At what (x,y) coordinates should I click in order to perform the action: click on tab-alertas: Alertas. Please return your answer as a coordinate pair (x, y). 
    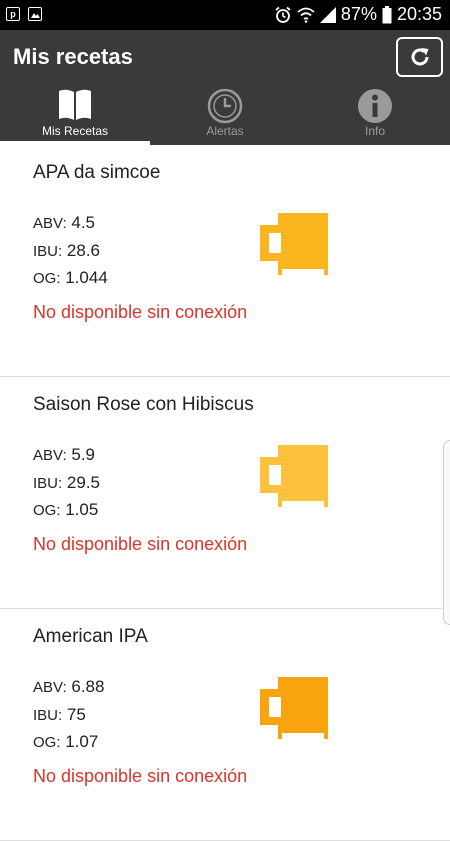
    Looking at the image, I should click on (225, 115).